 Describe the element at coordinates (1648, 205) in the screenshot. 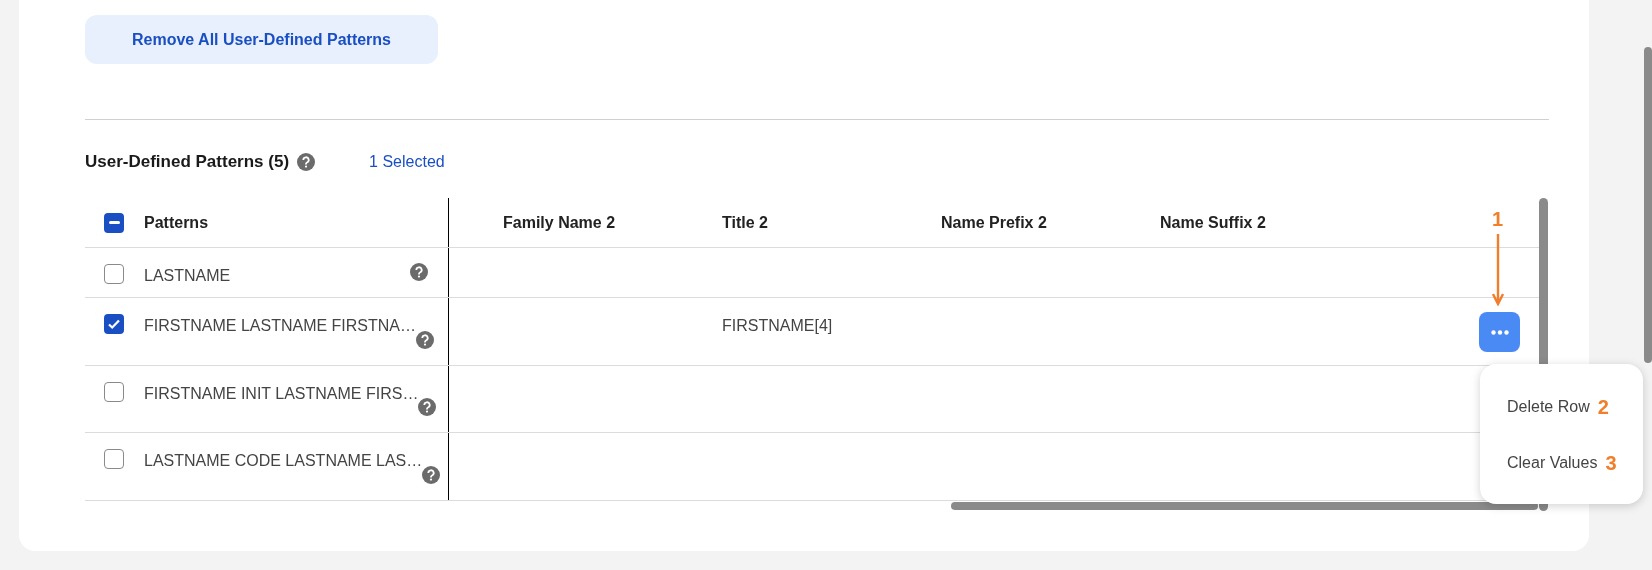

I see `page-scrollbar` at that location.